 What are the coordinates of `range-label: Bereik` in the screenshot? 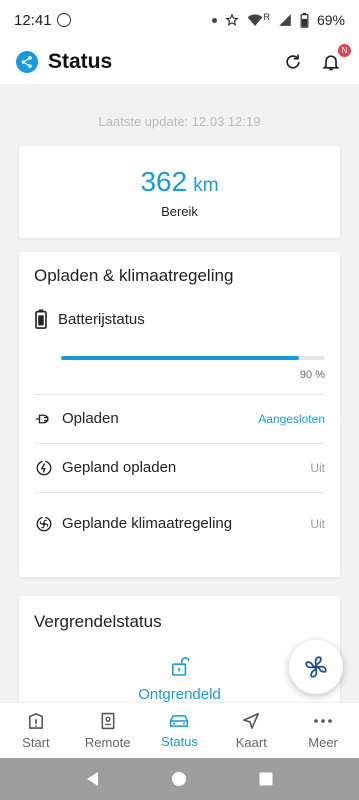 It's located at (179, 211).